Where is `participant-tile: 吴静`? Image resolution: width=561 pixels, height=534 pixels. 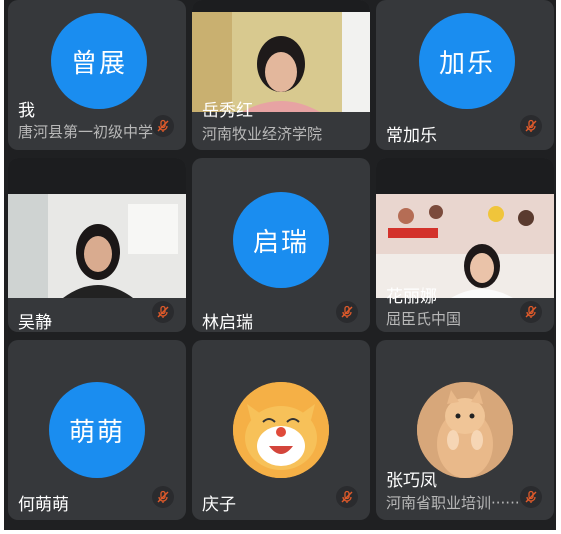 participant-tile: 吴静 is located at coordinates (97, 245).